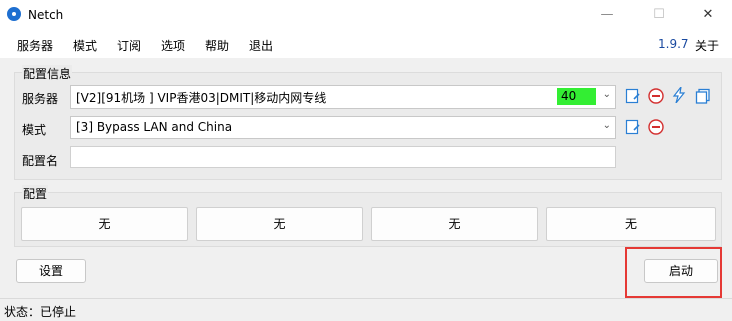 This screenshot has width=732, height=321. I want to click on menu-mode: 模式, so click(85, 45).